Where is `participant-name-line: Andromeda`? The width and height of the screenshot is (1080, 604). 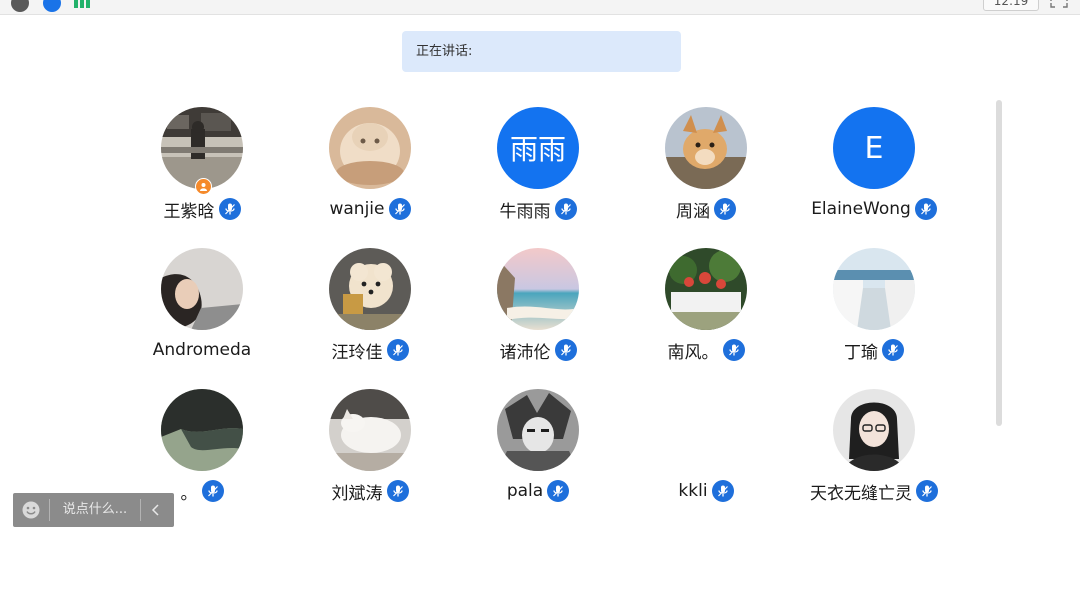 participant-name-line: Andromeda is located at coordinates (202, 350).